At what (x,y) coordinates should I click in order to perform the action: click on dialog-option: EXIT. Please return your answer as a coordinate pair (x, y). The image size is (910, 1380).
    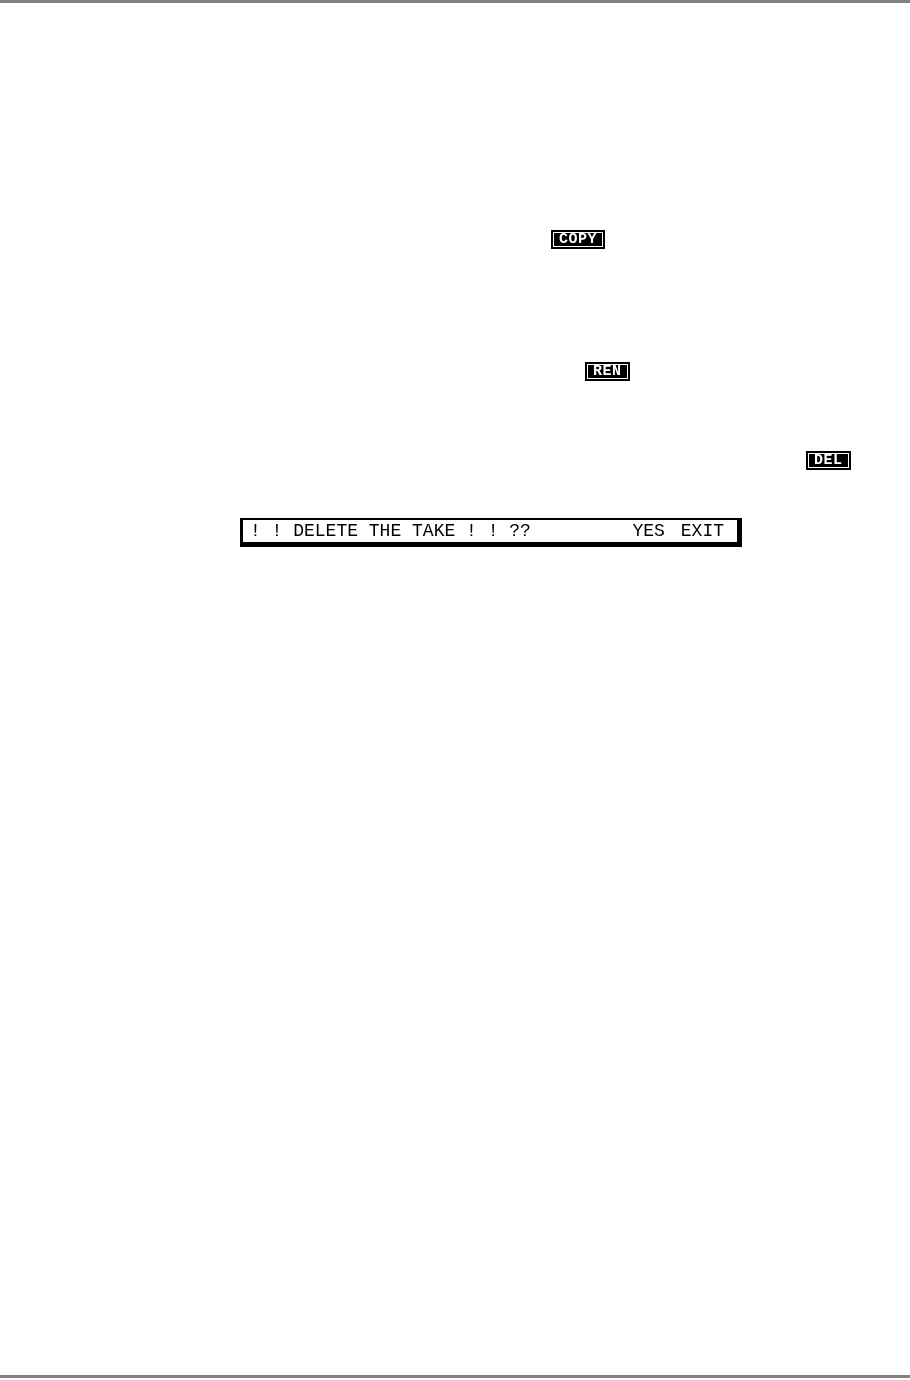
    Looking at the image, I should click on (702, 531).